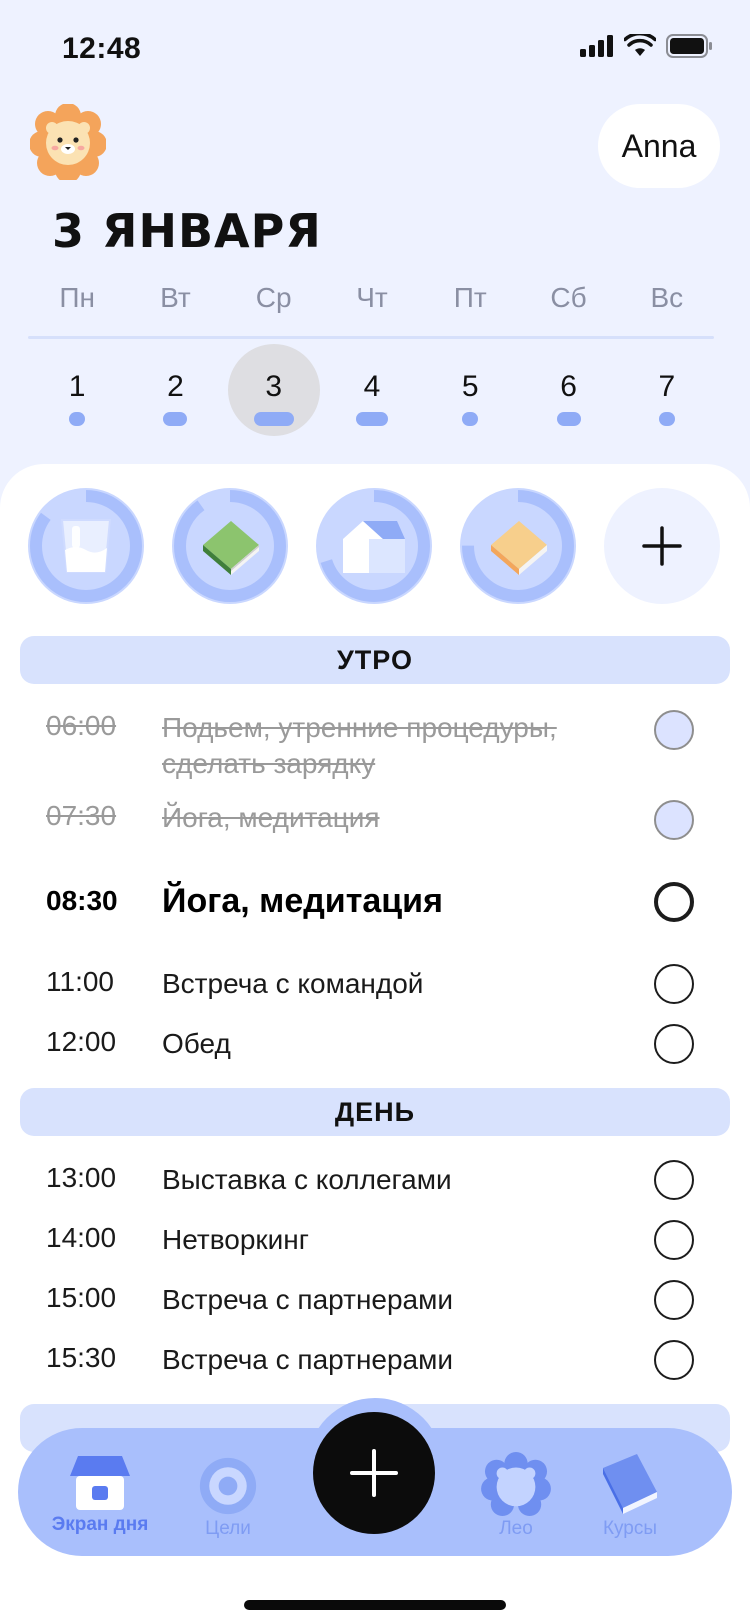 This screenshot has width=750, height=1624. I want to click on orange-book-icon, so click(519, 548).